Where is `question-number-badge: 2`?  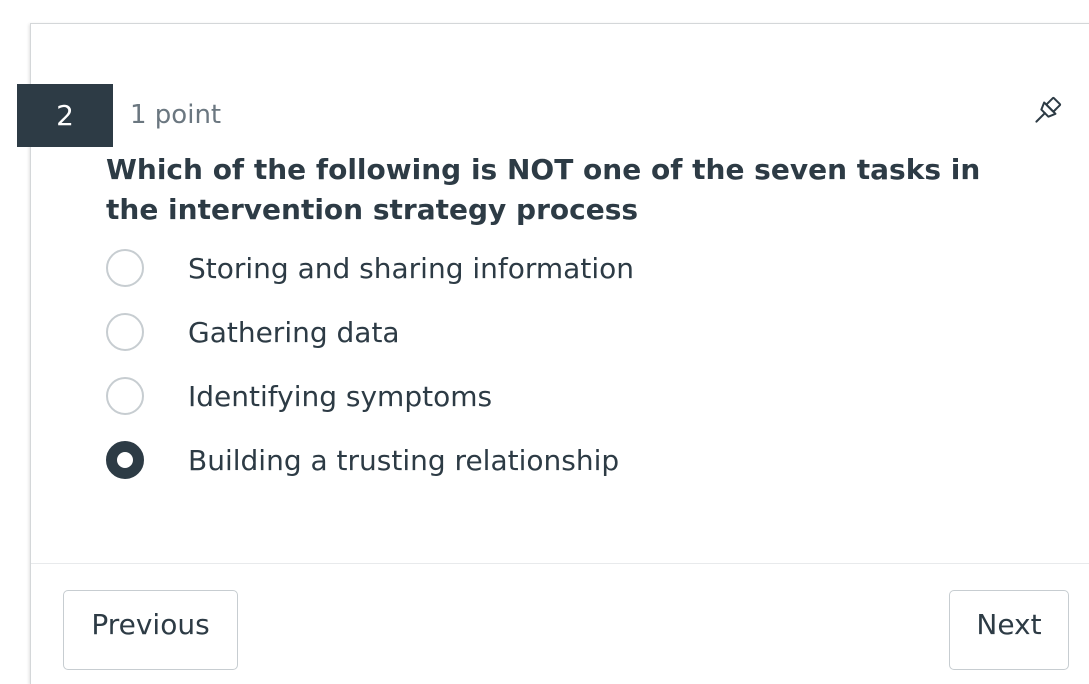
question-number-badge: 2 is located at coordinates (65, 115).